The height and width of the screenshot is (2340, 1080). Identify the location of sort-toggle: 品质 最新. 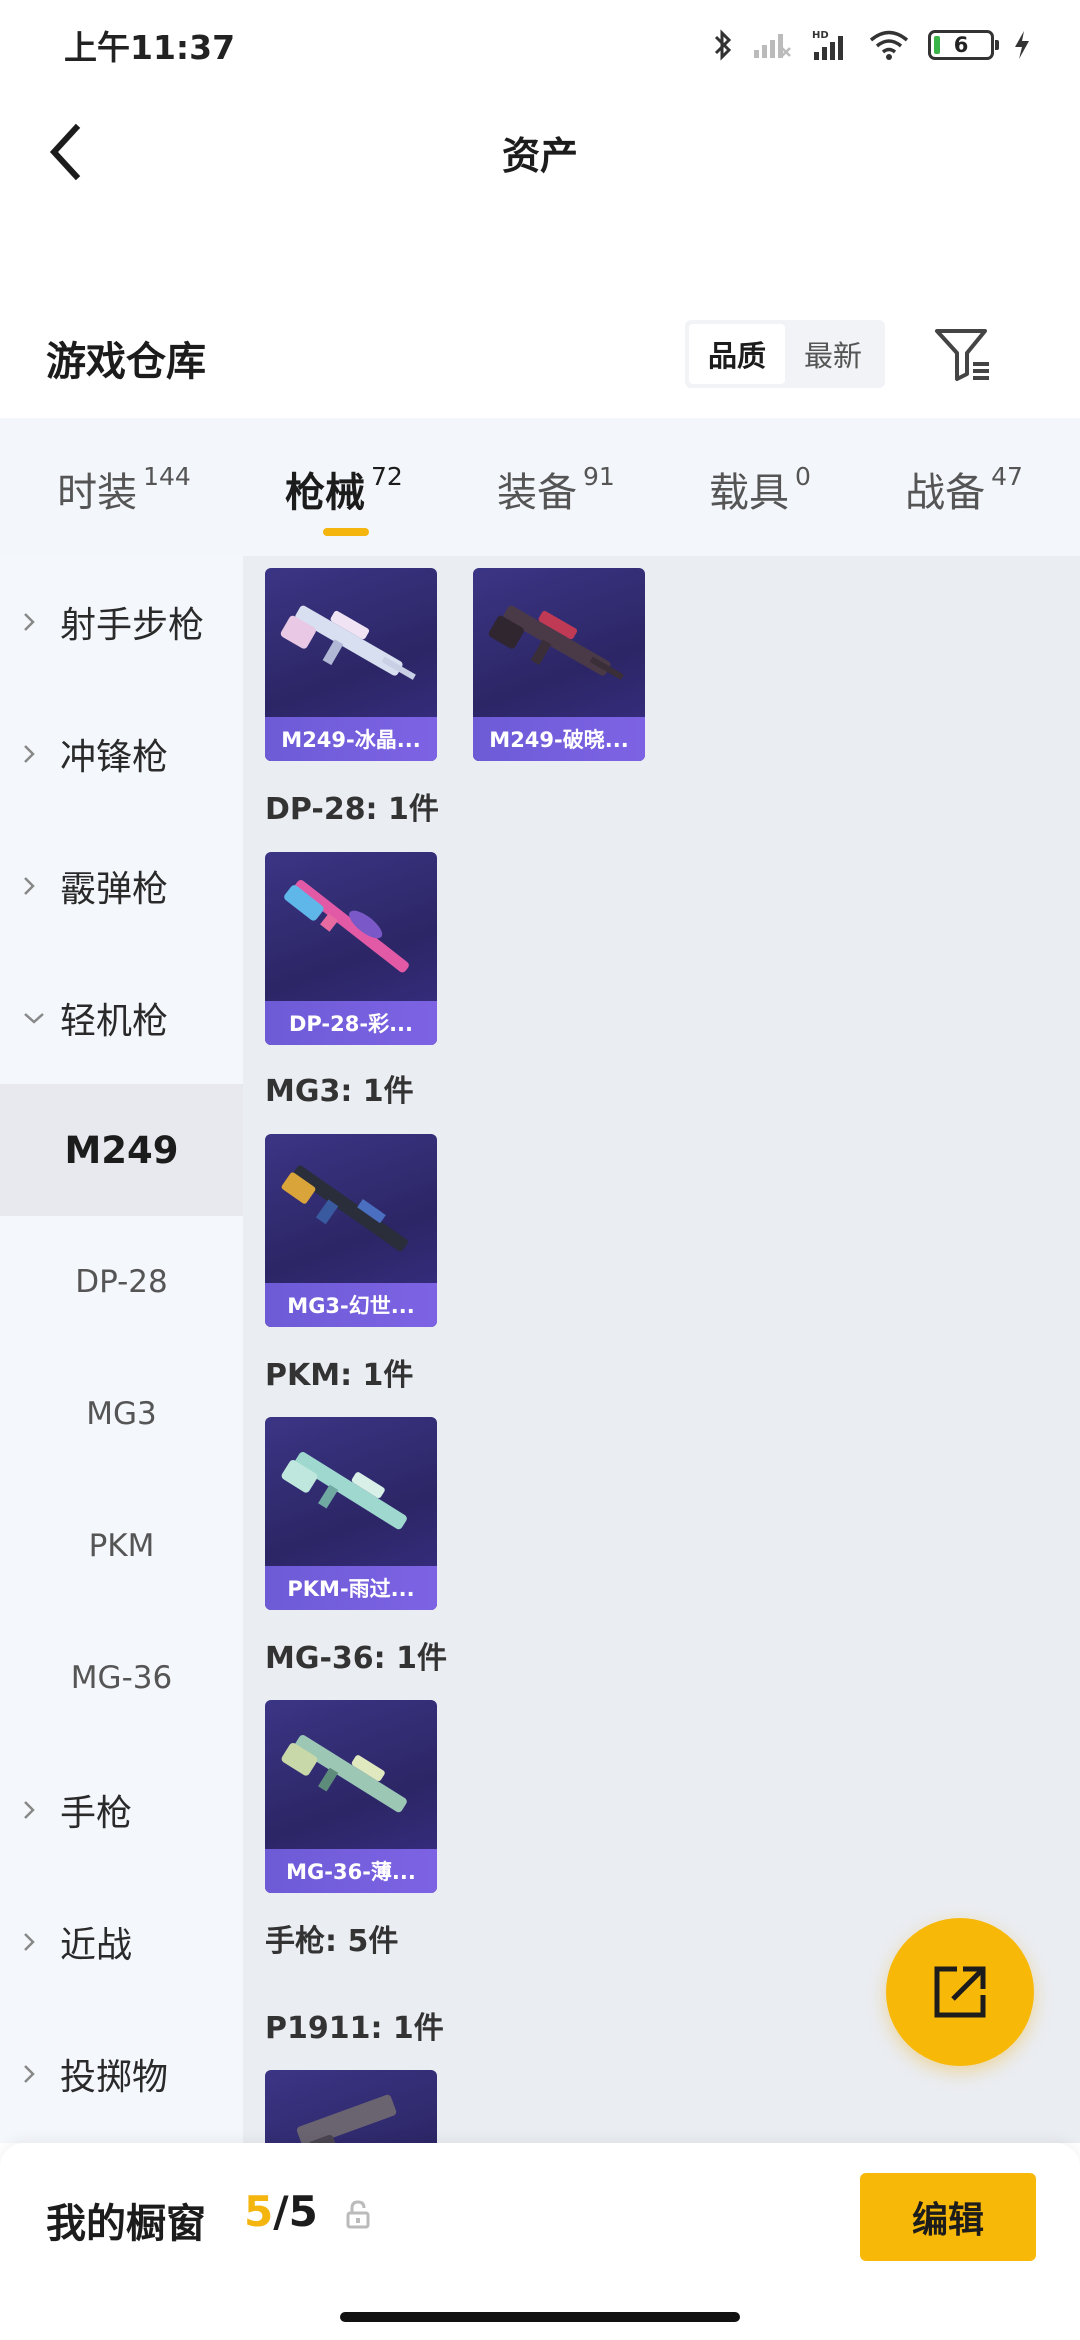
(785, 354).